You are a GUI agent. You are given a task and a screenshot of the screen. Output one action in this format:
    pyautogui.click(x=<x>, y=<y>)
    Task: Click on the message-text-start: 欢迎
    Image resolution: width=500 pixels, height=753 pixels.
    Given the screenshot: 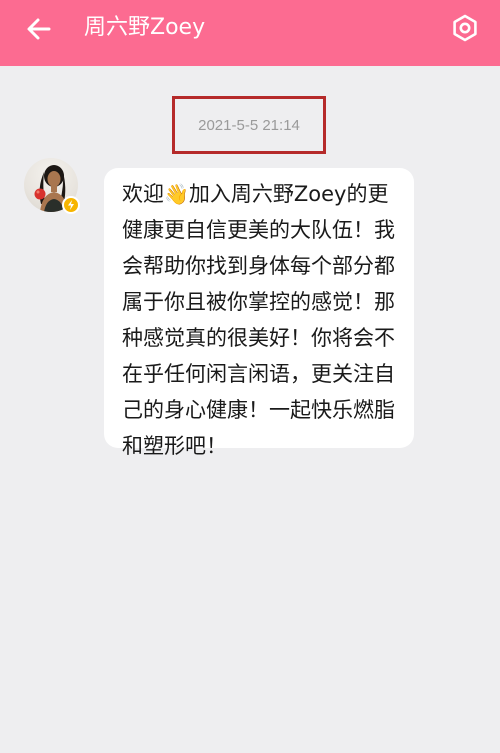 What is the action you would take?
    pyautogui.click(x=143, y=194)
    